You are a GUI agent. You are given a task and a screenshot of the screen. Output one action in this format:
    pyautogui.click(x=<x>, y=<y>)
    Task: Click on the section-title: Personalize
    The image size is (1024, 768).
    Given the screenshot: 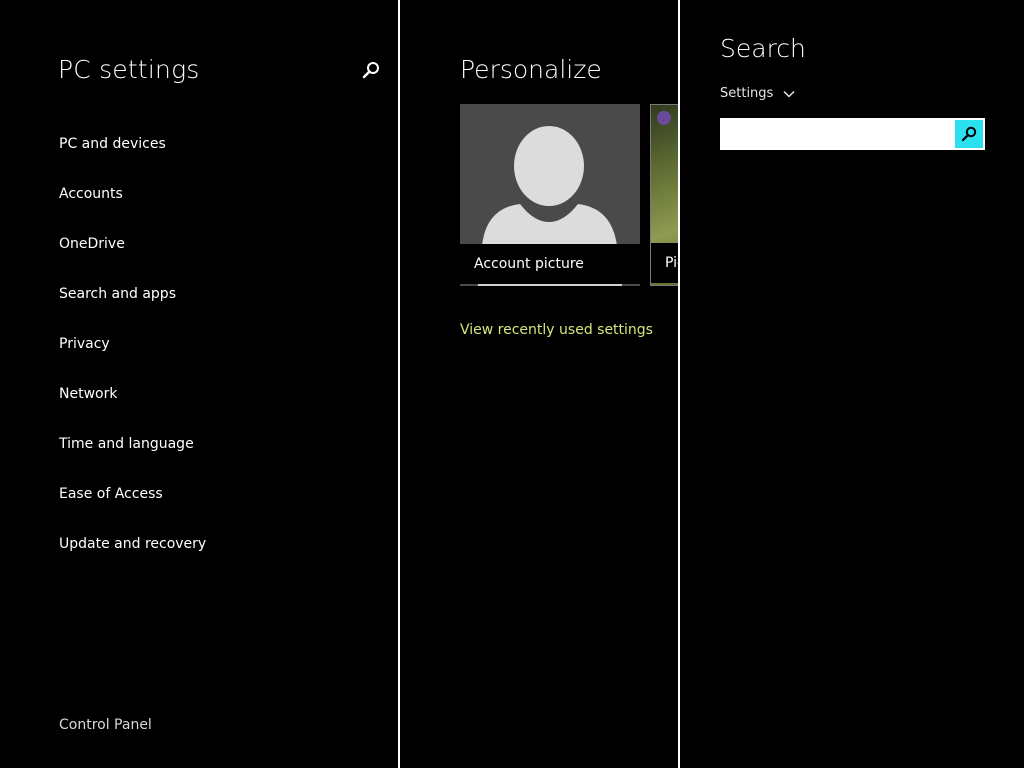 What is the action you would take?
    pyautogui.click(x=531, y=69)
    